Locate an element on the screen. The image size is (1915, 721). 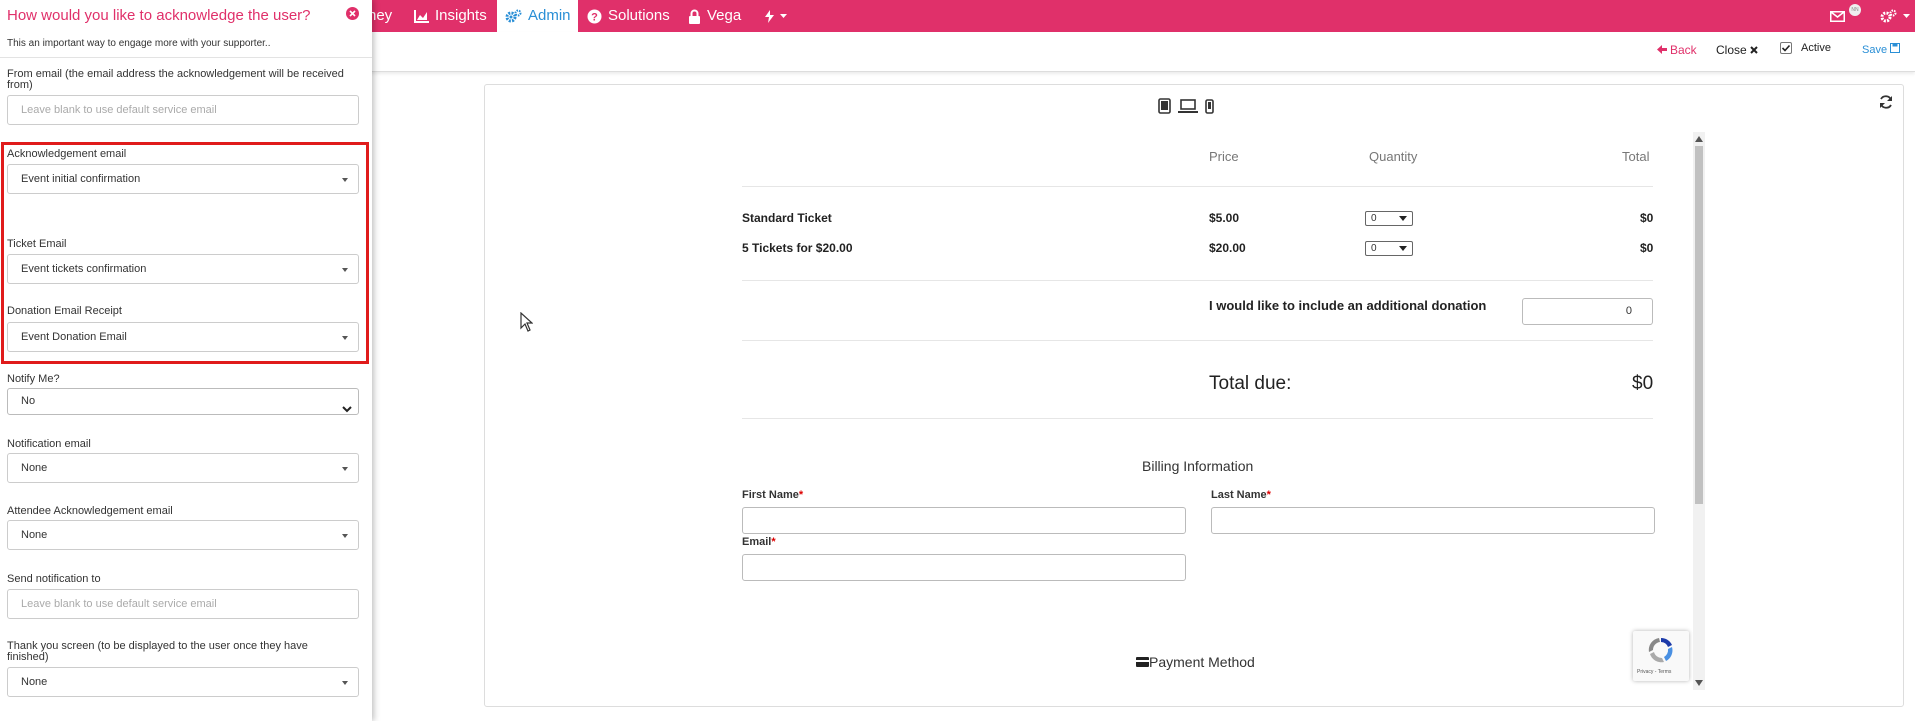
first-name-input is located at coordinates (964, 520).